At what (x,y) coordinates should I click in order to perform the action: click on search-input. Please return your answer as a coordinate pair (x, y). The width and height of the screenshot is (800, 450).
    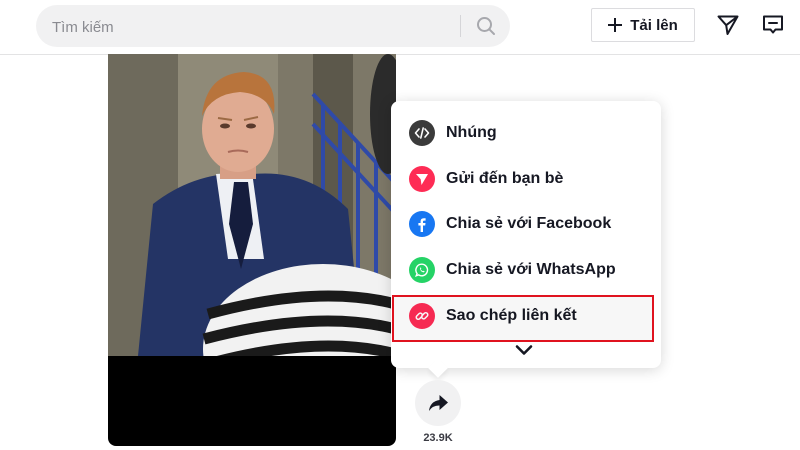
    Looking at the image, I should click on (257, 27).